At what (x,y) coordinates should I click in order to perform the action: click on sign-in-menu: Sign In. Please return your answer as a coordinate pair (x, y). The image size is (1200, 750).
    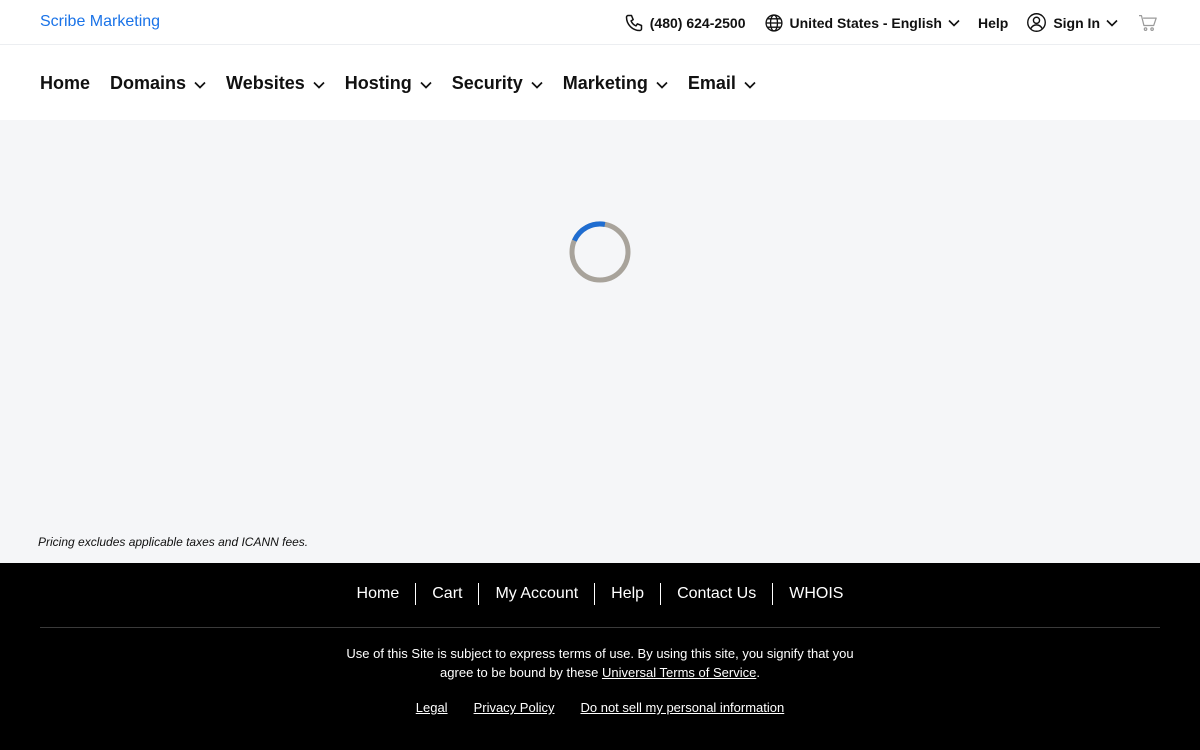
    Looking at the image, I should click on (1072, 22).